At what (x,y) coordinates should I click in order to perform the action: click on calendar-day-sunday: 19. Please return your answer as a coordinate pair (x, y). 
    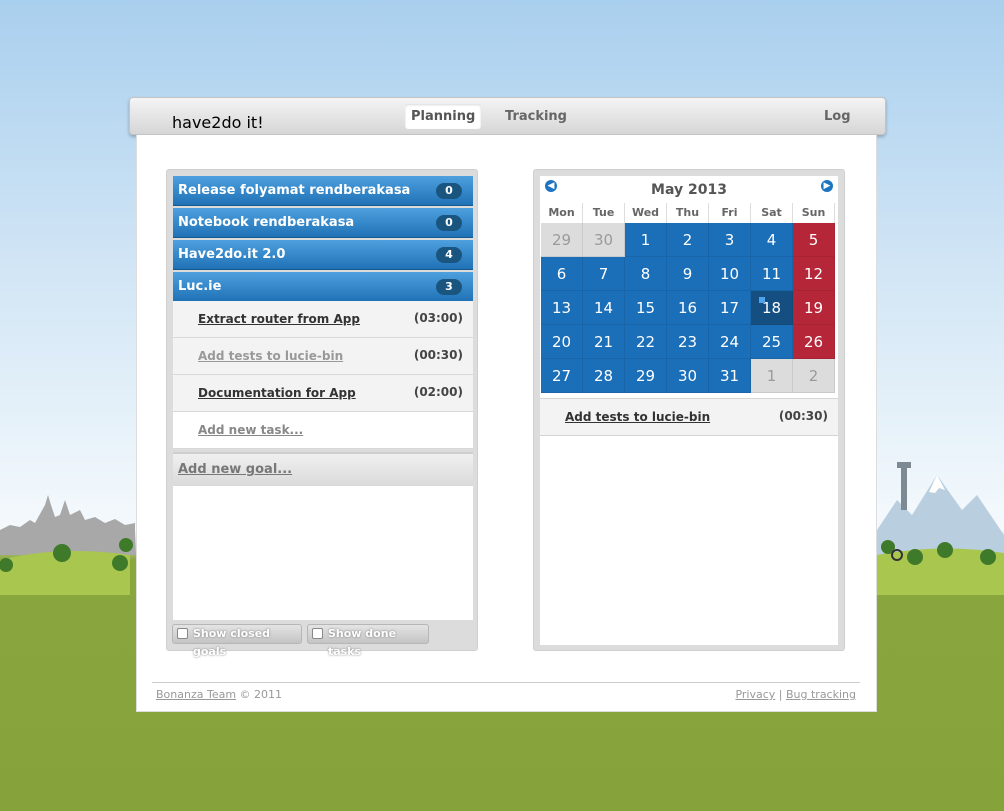
    Looking at the image, I should click on (814, 308).